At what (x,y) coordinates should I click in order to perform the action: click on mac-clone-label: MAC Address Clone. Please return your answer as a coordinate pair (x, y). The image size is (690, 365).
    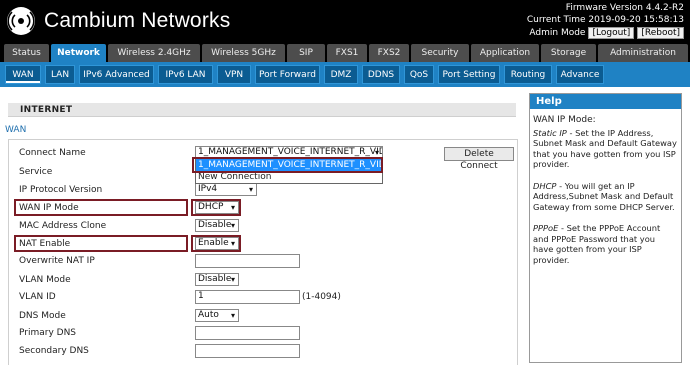
    Looking at the image, I should click on (63, 226).